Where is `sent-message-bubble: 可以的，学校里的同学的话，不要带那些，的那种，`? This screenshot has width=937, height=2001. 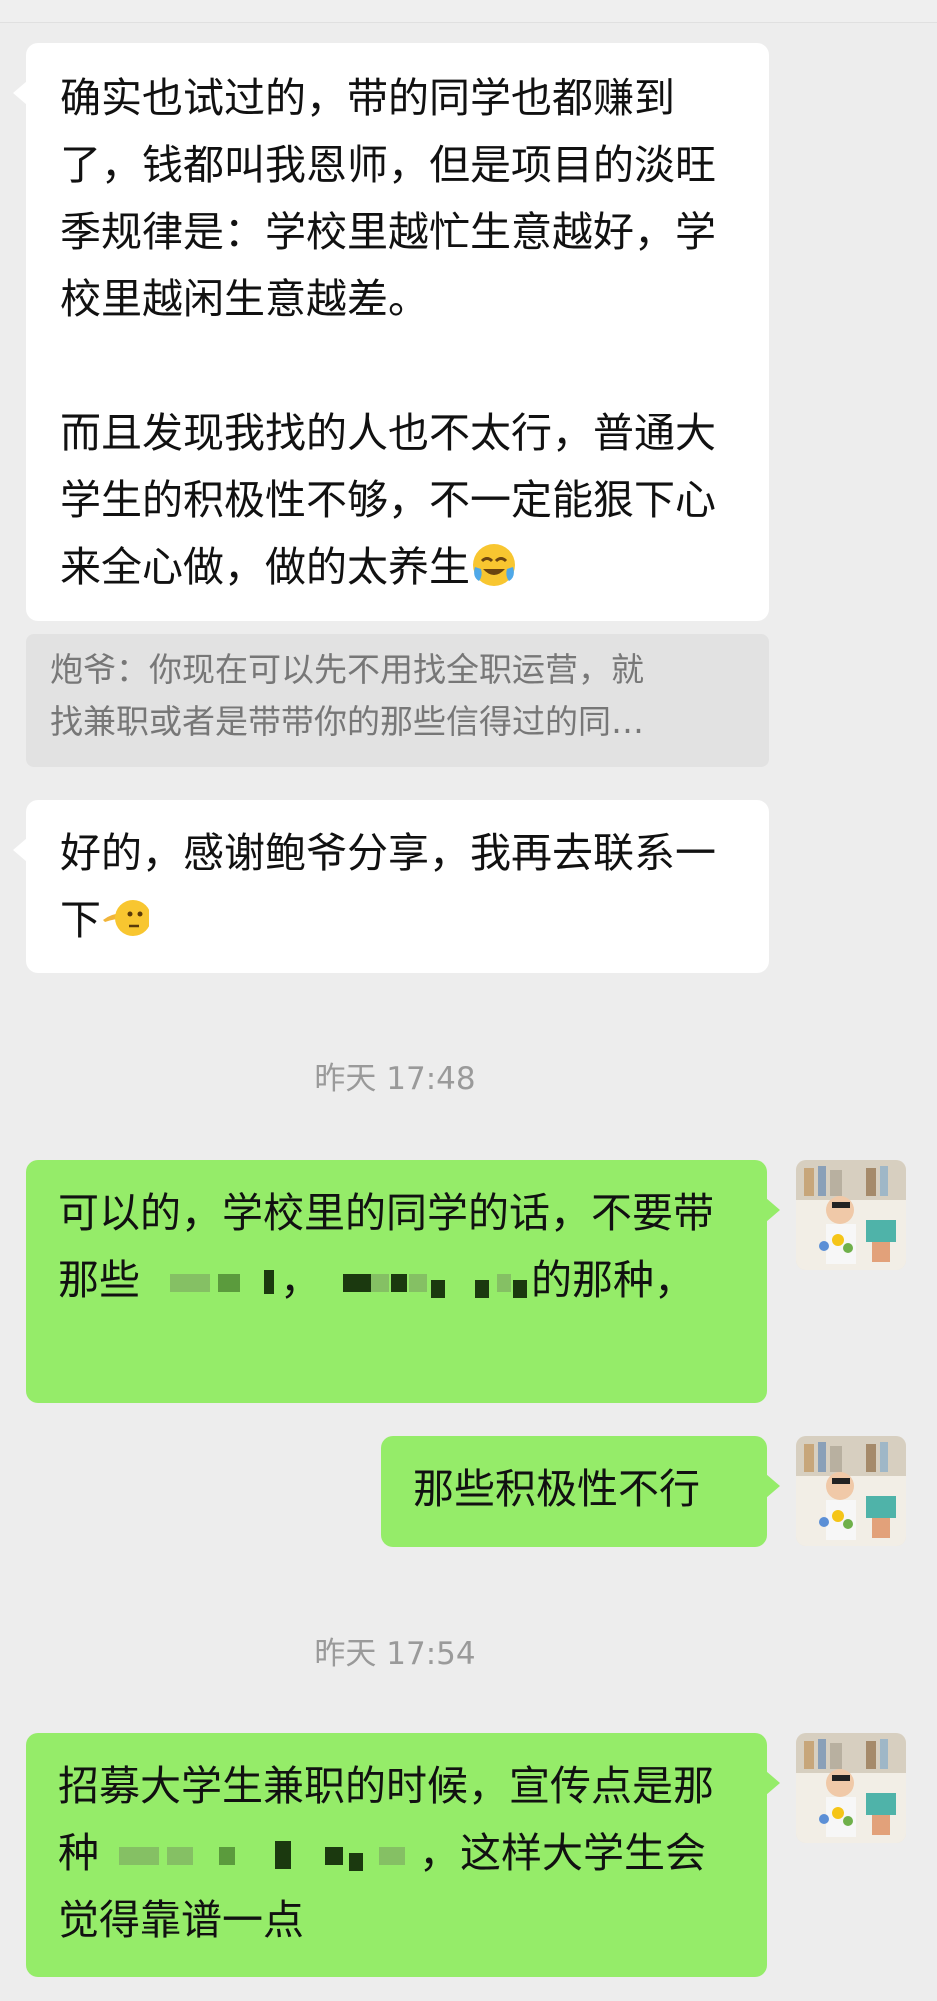
sent-message-bubble: 可以的，学校里的同学的话，不要带那些，的那种， is located at coordinates (403, 1281).